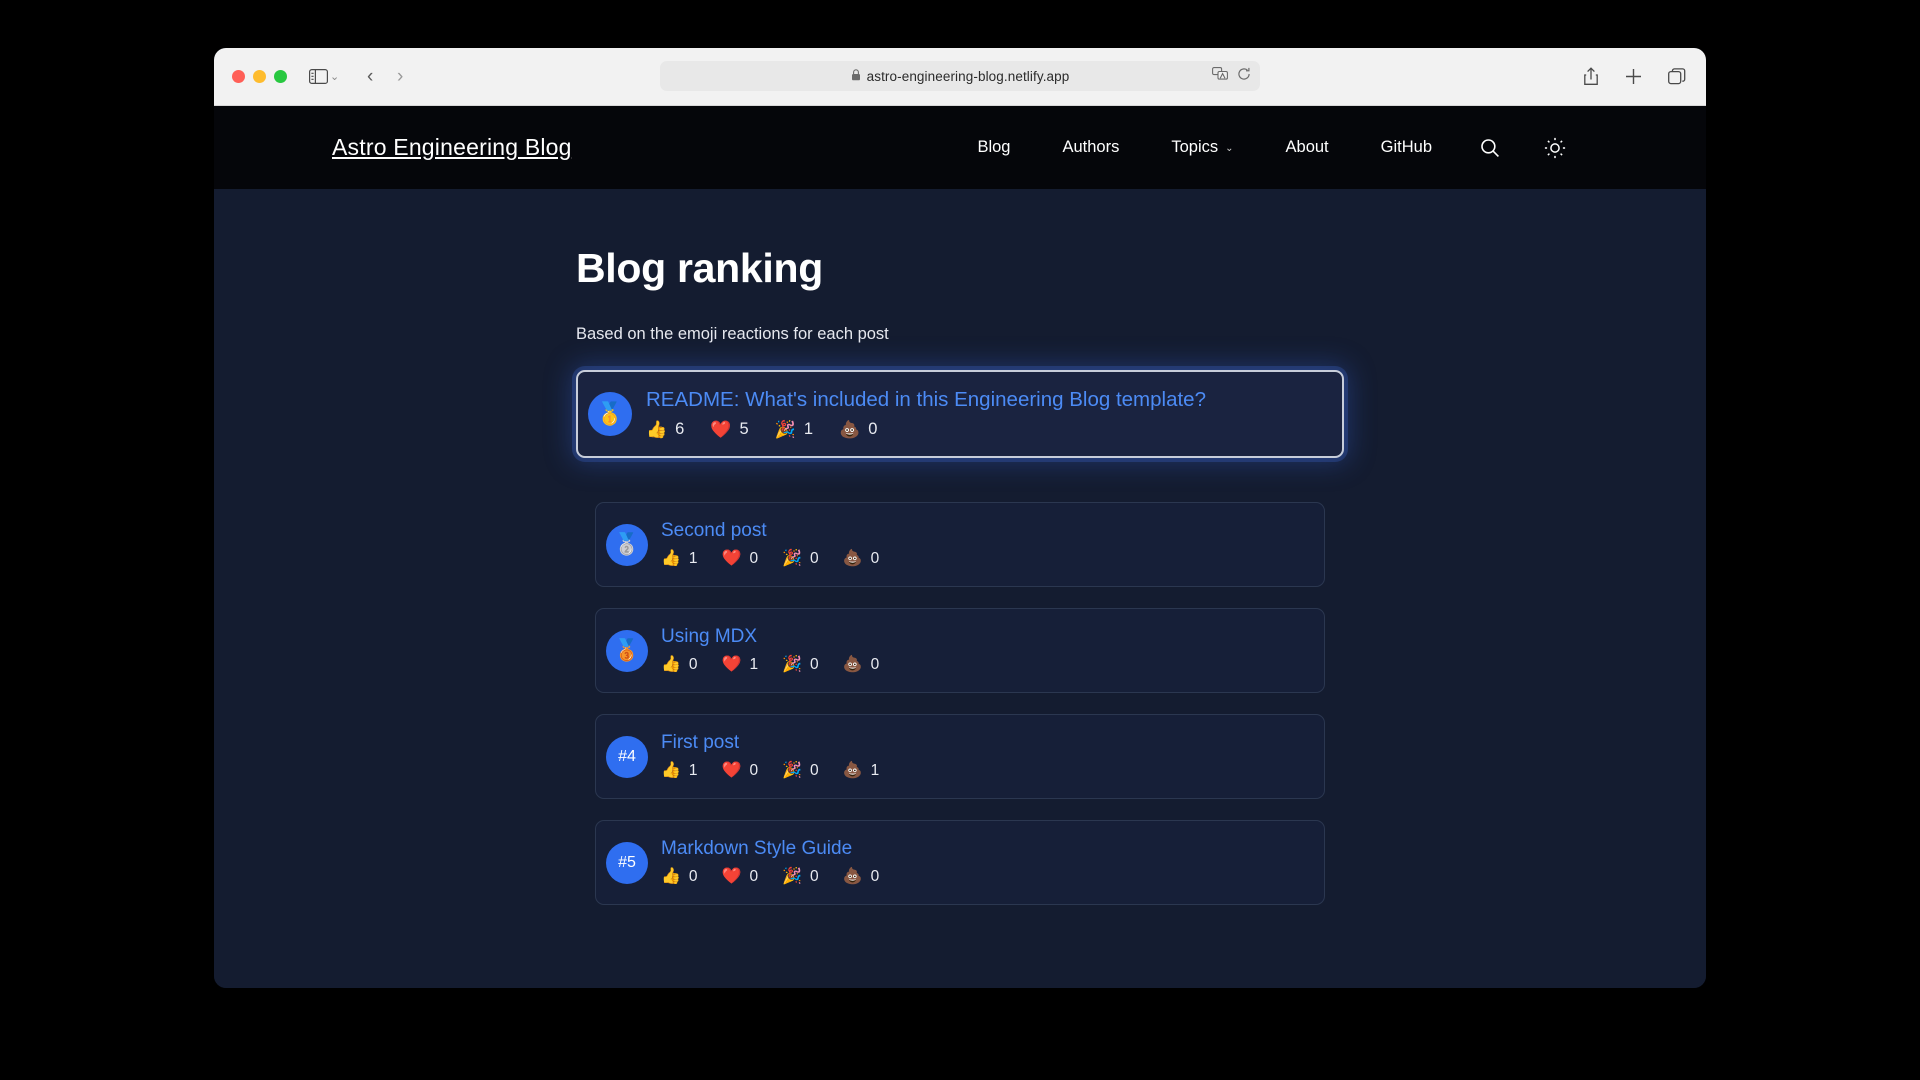  I want to click on back-arrow-icon: ‹, so click(370, 77).